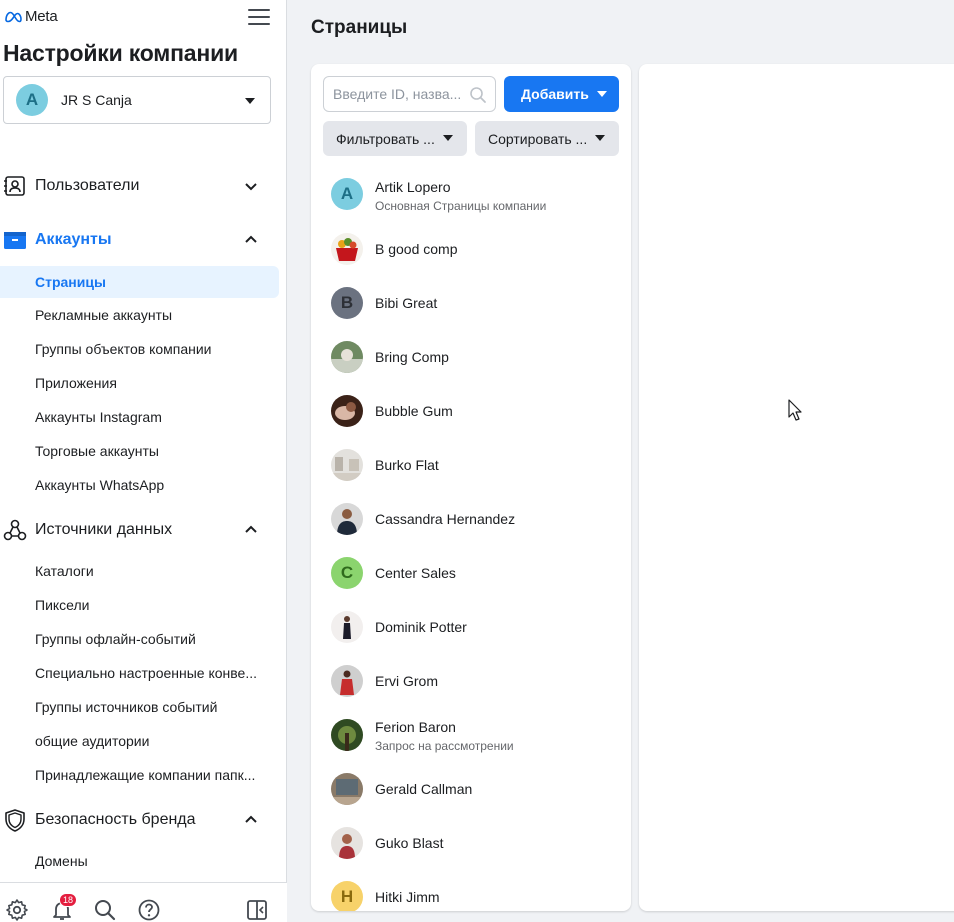 The width and height of the screenshot is (954, 922). Describe the element at coordinates (14, 186) in the screenshot. I see `users-icon` at that location.